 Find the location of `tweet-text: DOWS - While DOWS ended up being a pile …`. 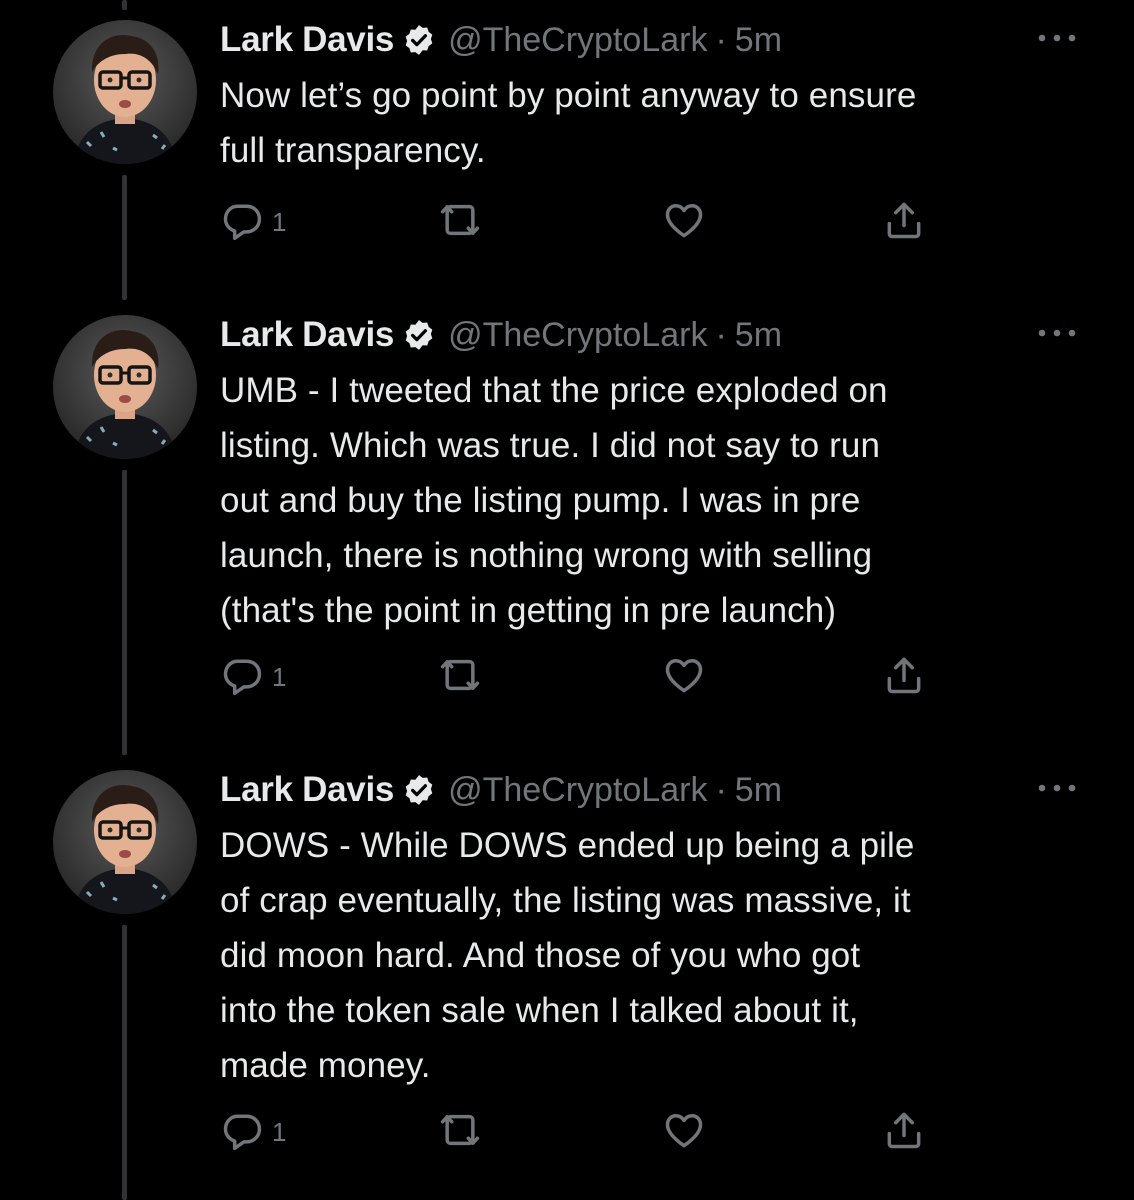

tweet-text: DOWS - While DOWS ended up being a pile … is located at coordinates (567, 955).